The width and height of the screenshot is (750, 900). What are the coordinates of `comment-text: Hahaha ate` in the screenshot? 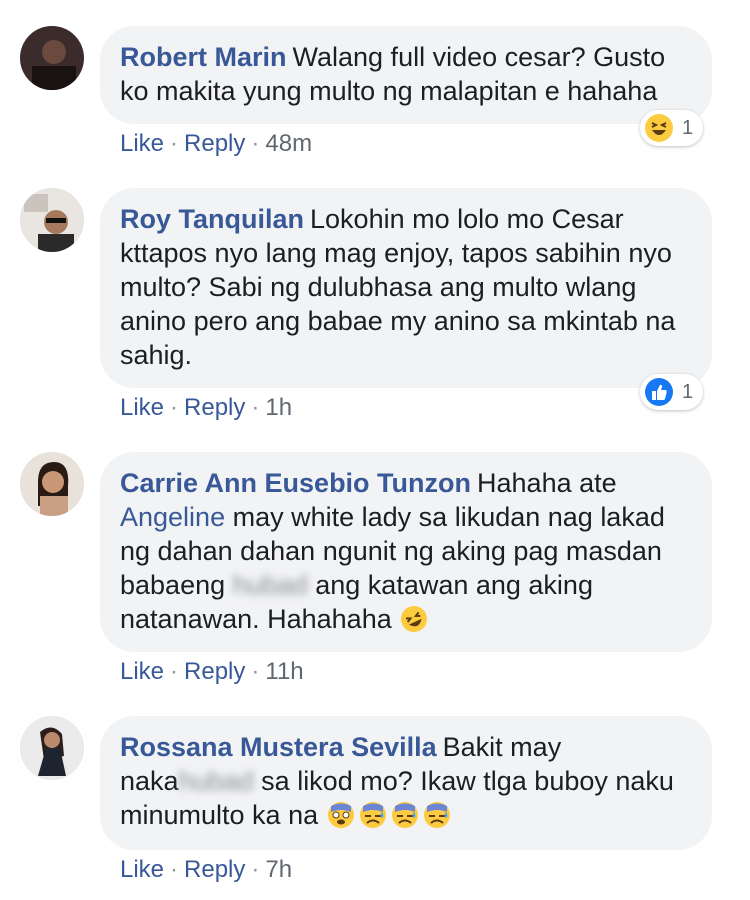 It's located at (547, 483).